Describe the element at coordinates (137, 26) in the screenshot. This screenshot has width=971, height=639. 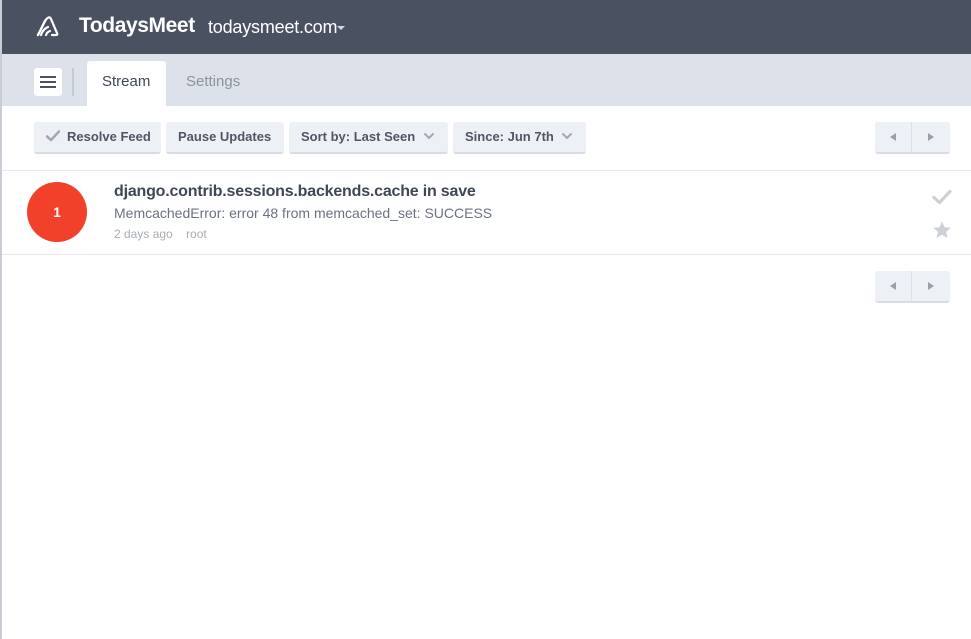
I see `brand-name: TodaysMeet` at that location.